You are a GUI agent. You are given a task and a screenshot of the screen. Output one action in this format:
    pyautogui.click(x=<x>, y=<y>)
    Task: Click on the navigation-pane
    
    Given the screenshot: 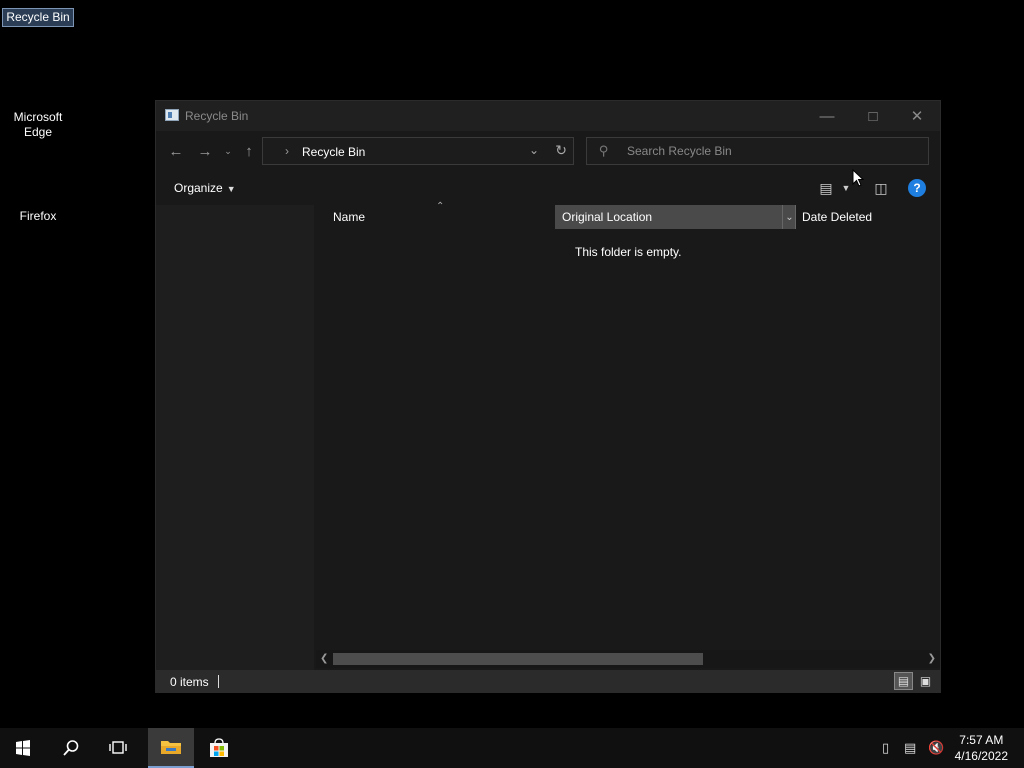 What is the action you would take?
    pyautogui.click(x=235, y=437)
    